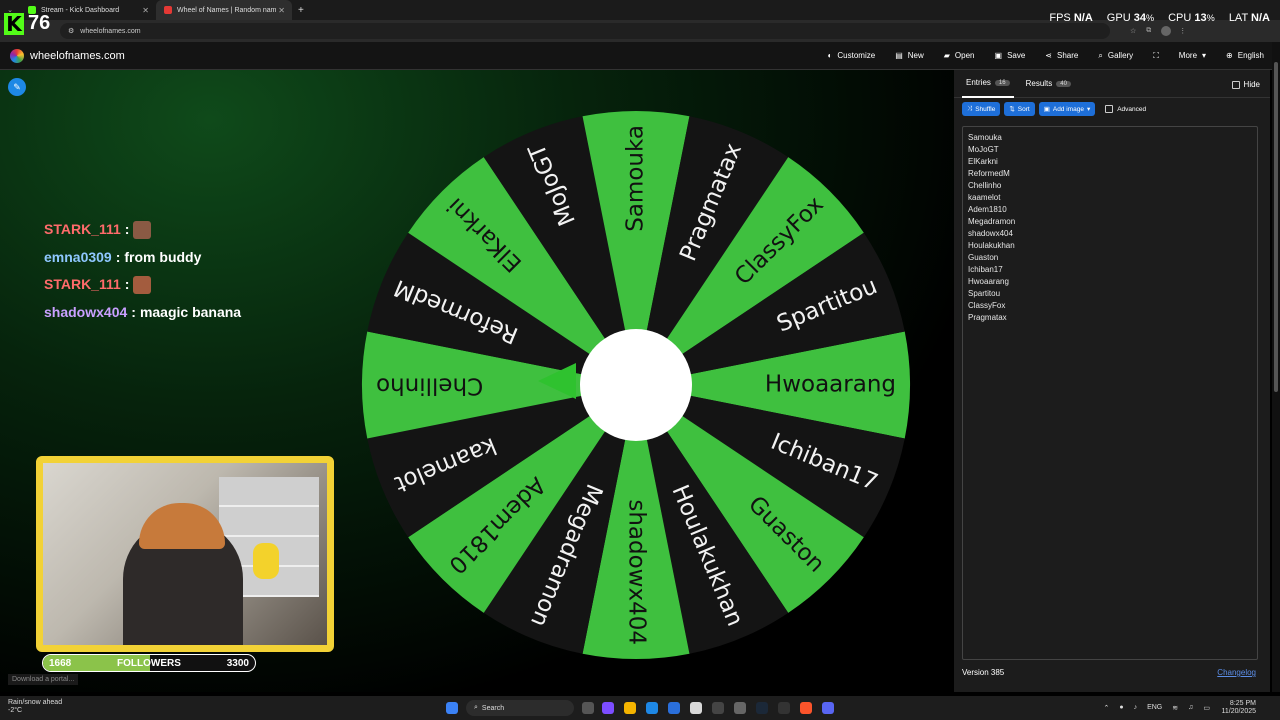 The image size is (1280, 720). I want to click on entry-line: Guaston, so click(983, 257).